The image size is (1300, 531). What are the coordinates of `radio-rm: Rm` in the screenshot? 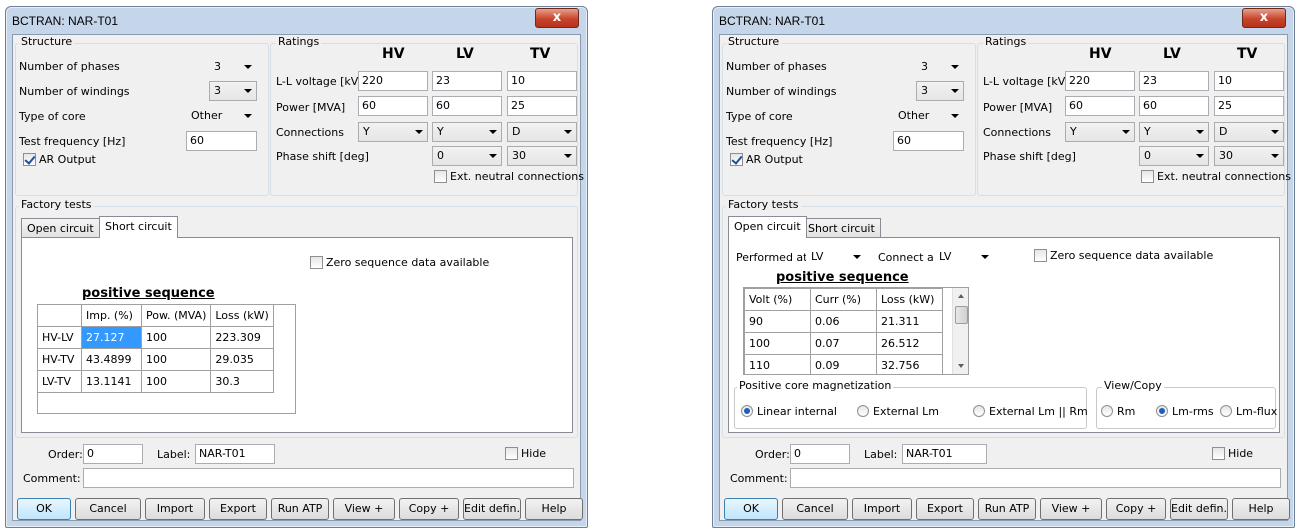 It's located at (1118, 411).